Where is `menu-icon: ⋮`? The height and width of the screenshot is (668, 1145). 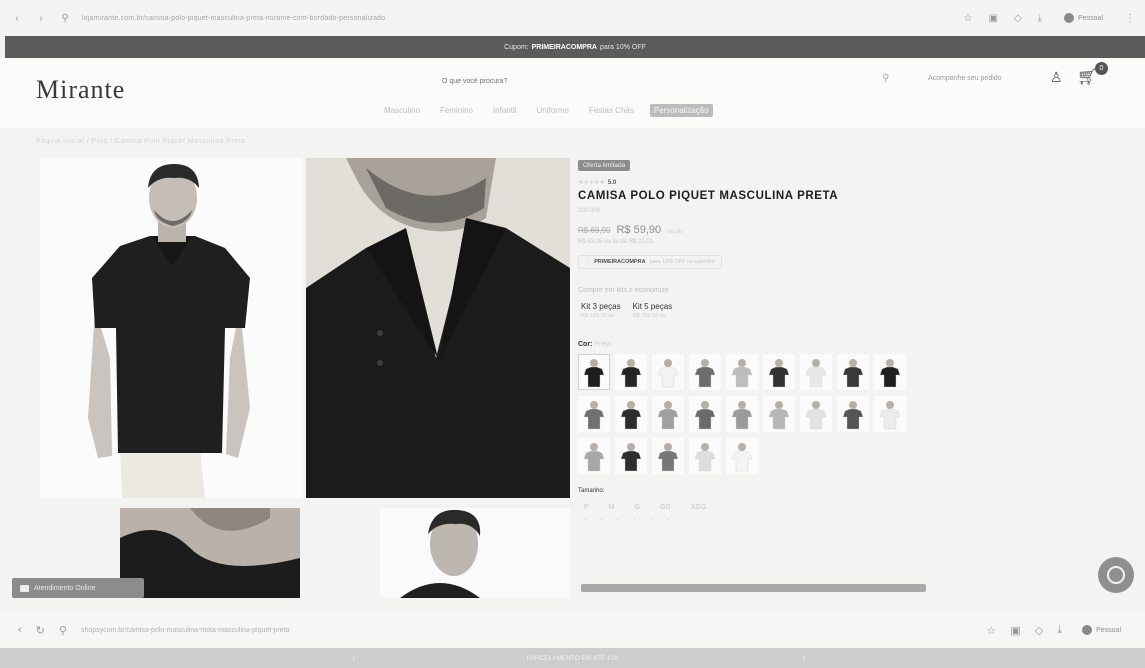 menu-icon: ⋮ is located at coordinates (1130, 18).